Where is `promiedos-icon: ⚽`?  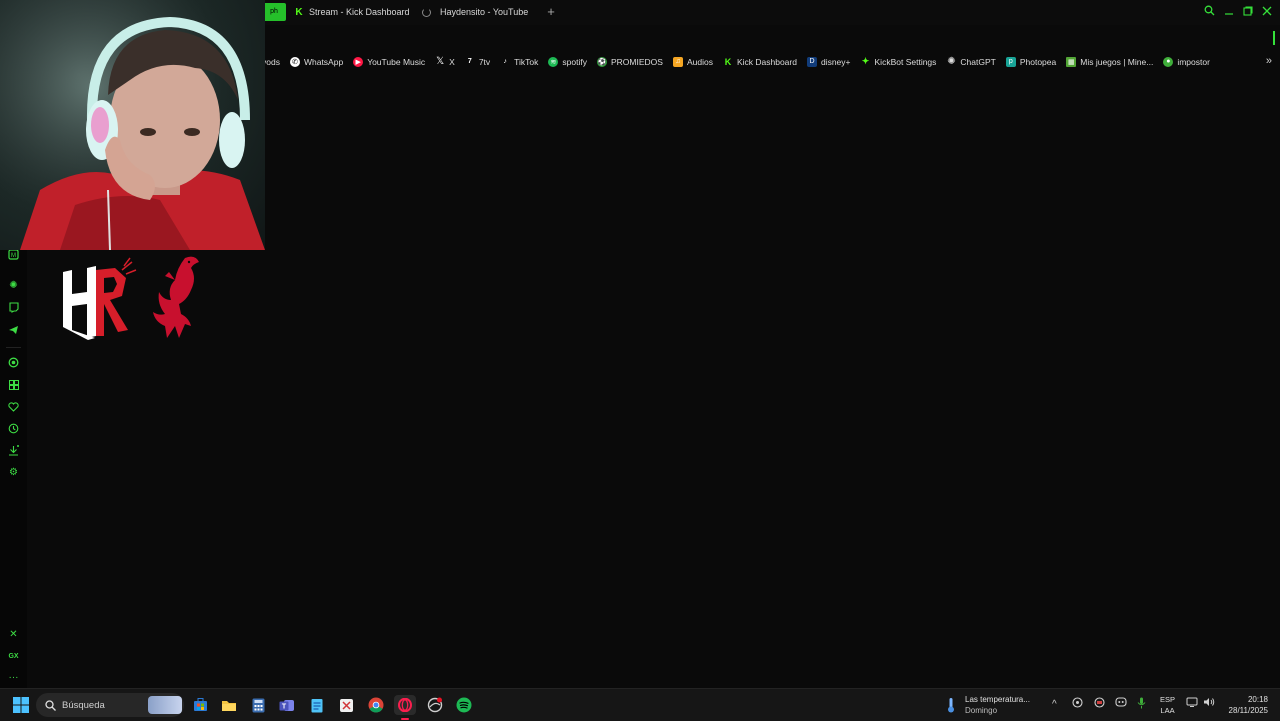 promiedos-icon: ⚽ is located at coordinates (602, 61).